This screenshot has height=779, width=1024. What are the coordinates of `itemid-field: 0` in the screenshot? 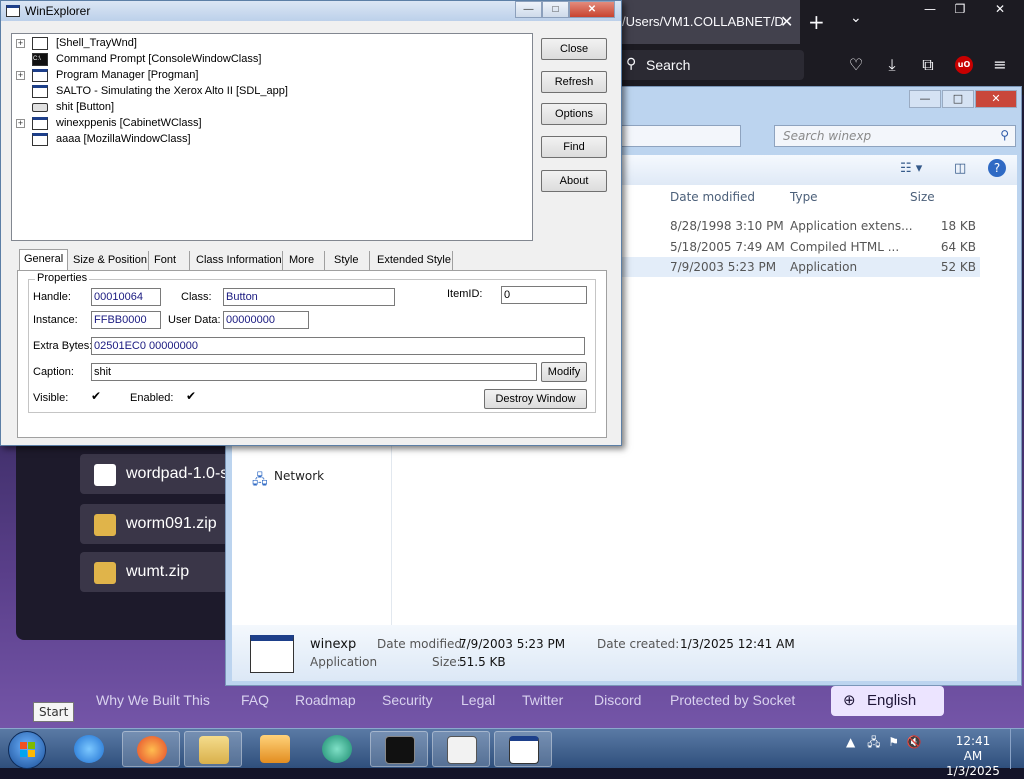 It's located at (544, 295).